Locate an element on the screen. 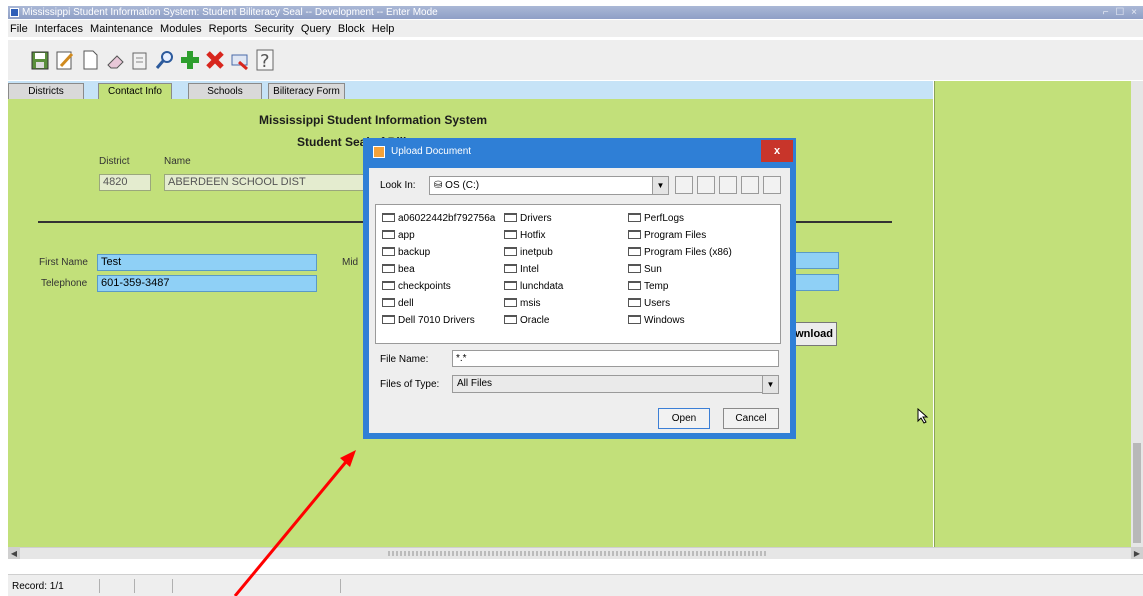  look-in-value: OS (C:) is located at coordinates (462, 185).